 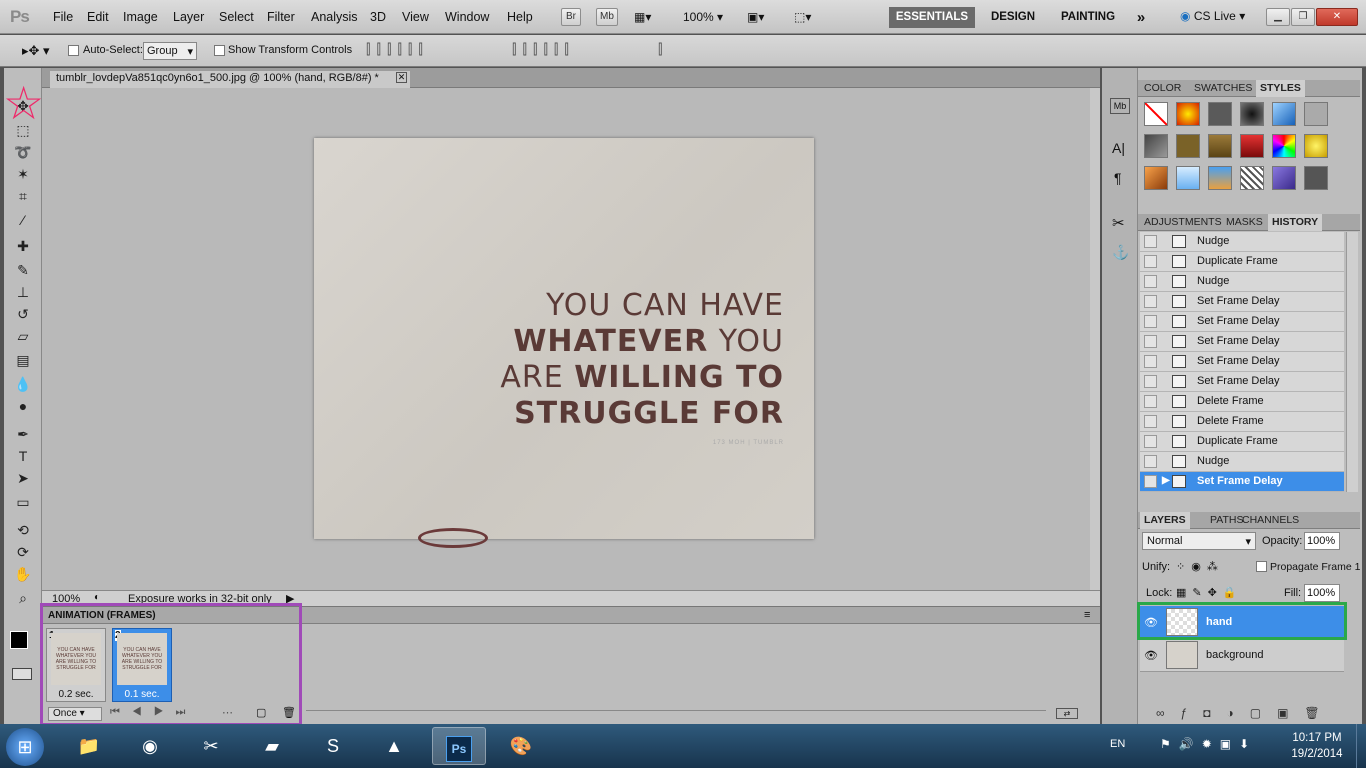 I want to click on pen-tool-icon: ✒, so click(x=23, y=434).